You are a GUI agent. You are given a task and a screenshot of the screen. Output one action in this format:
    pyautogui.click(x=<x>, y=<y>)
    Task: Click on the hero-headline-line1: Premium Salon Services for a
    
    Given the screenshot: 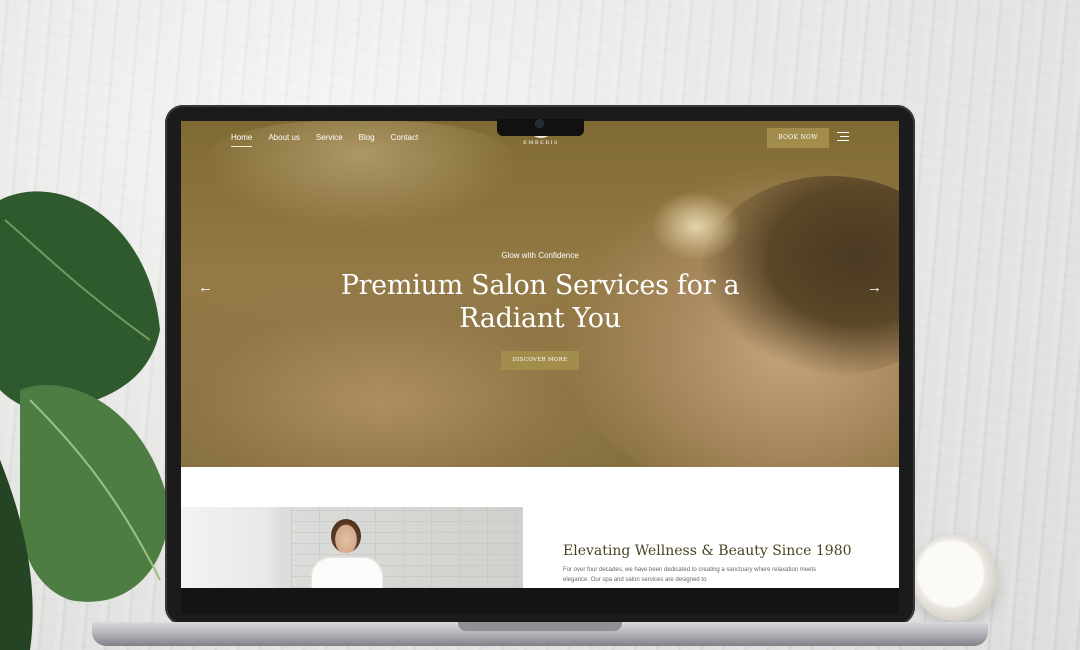 What is the action you would take?
    pyautogui.click(x=540, y=285)
    